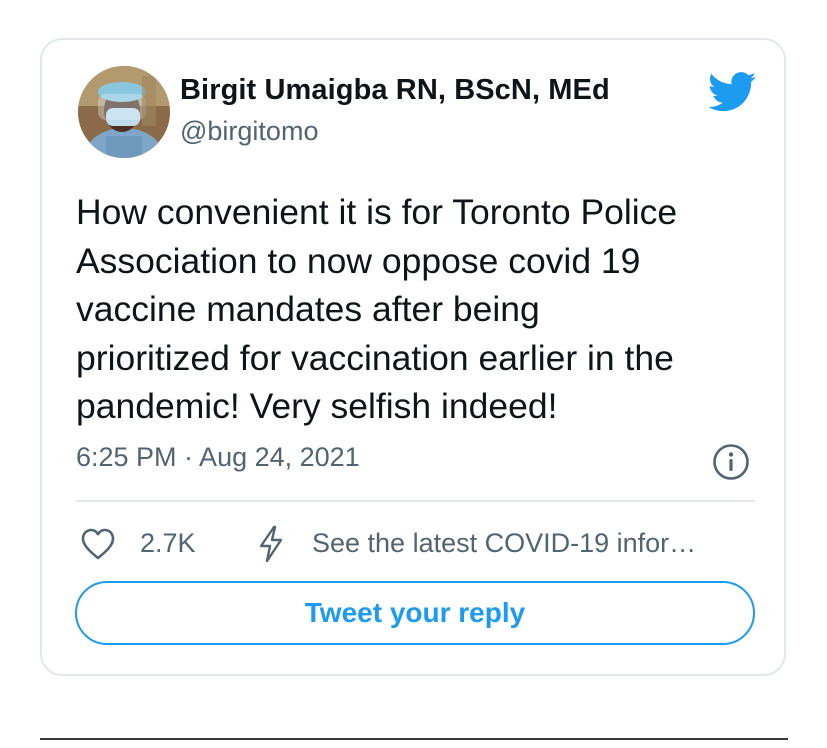  What do you see at coordinates (732, 92) in the screenshot?
I see `twitter-bird-icon` at bounding box center [732, 92].